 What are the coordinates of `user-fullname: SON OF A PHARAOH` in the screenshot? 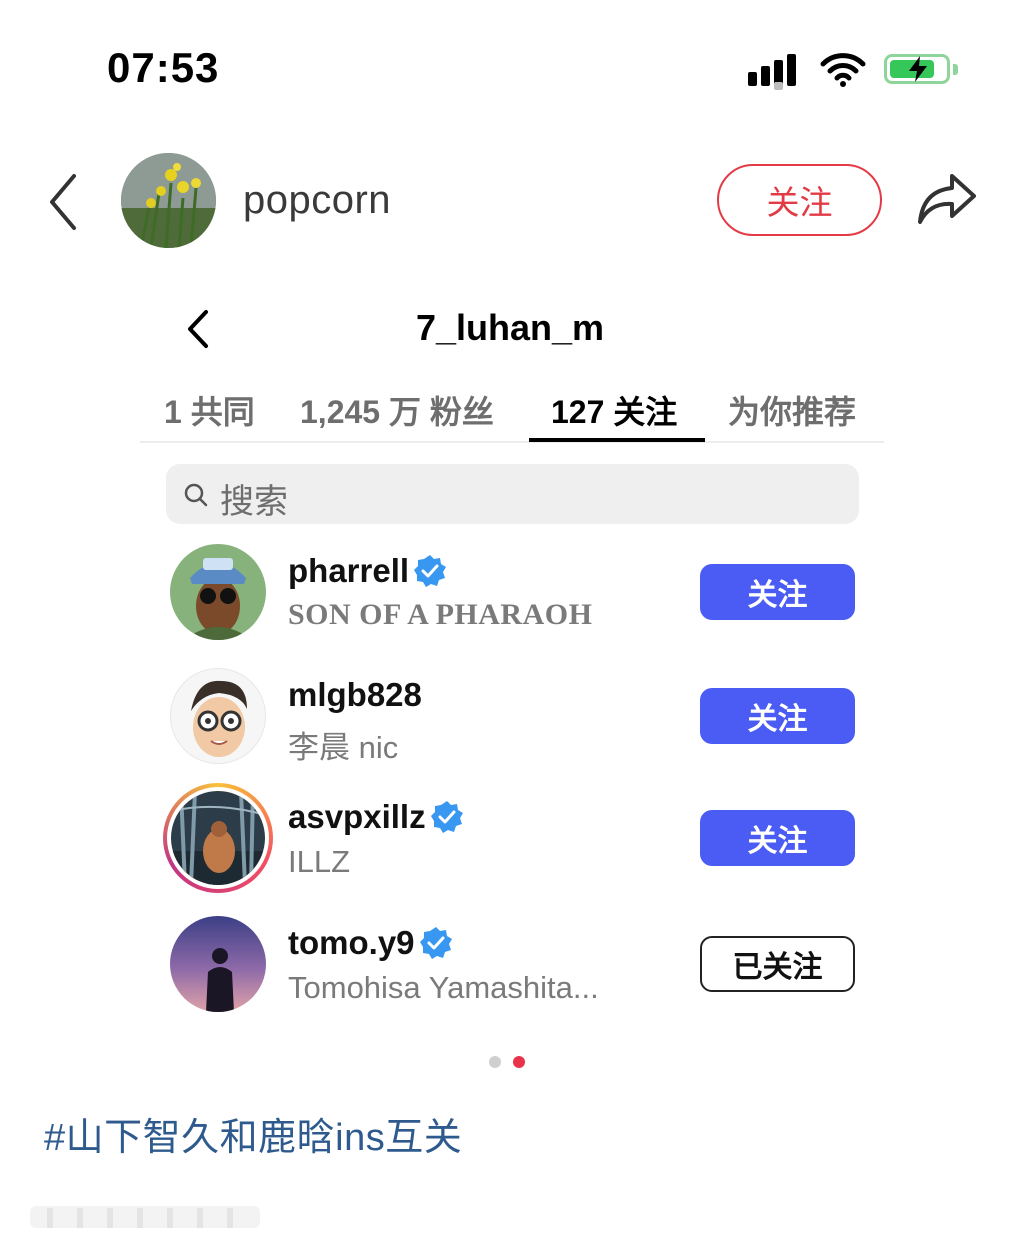 It's located at (440, 614).